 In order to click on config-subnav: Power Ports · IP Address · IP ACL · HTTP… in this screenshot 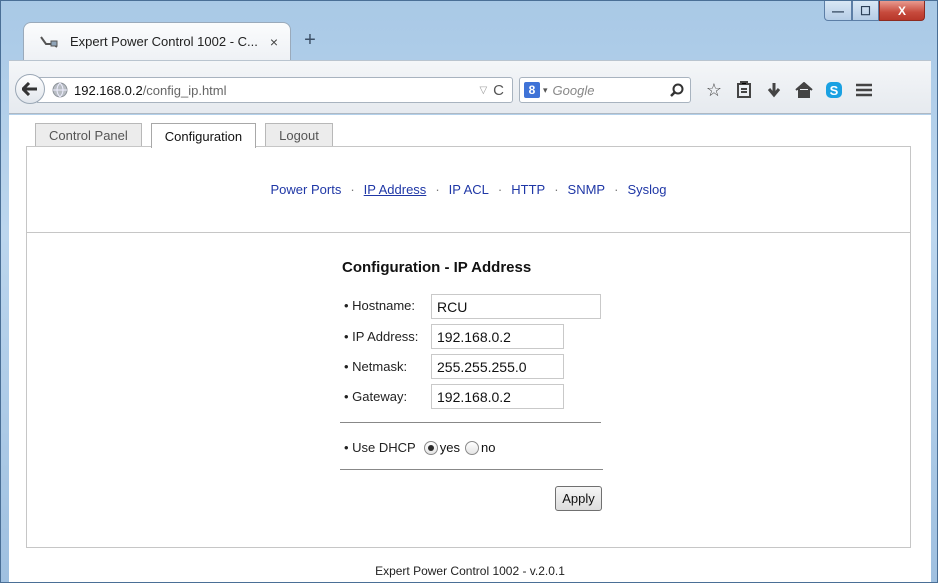, I will do `click(468, 190)`.